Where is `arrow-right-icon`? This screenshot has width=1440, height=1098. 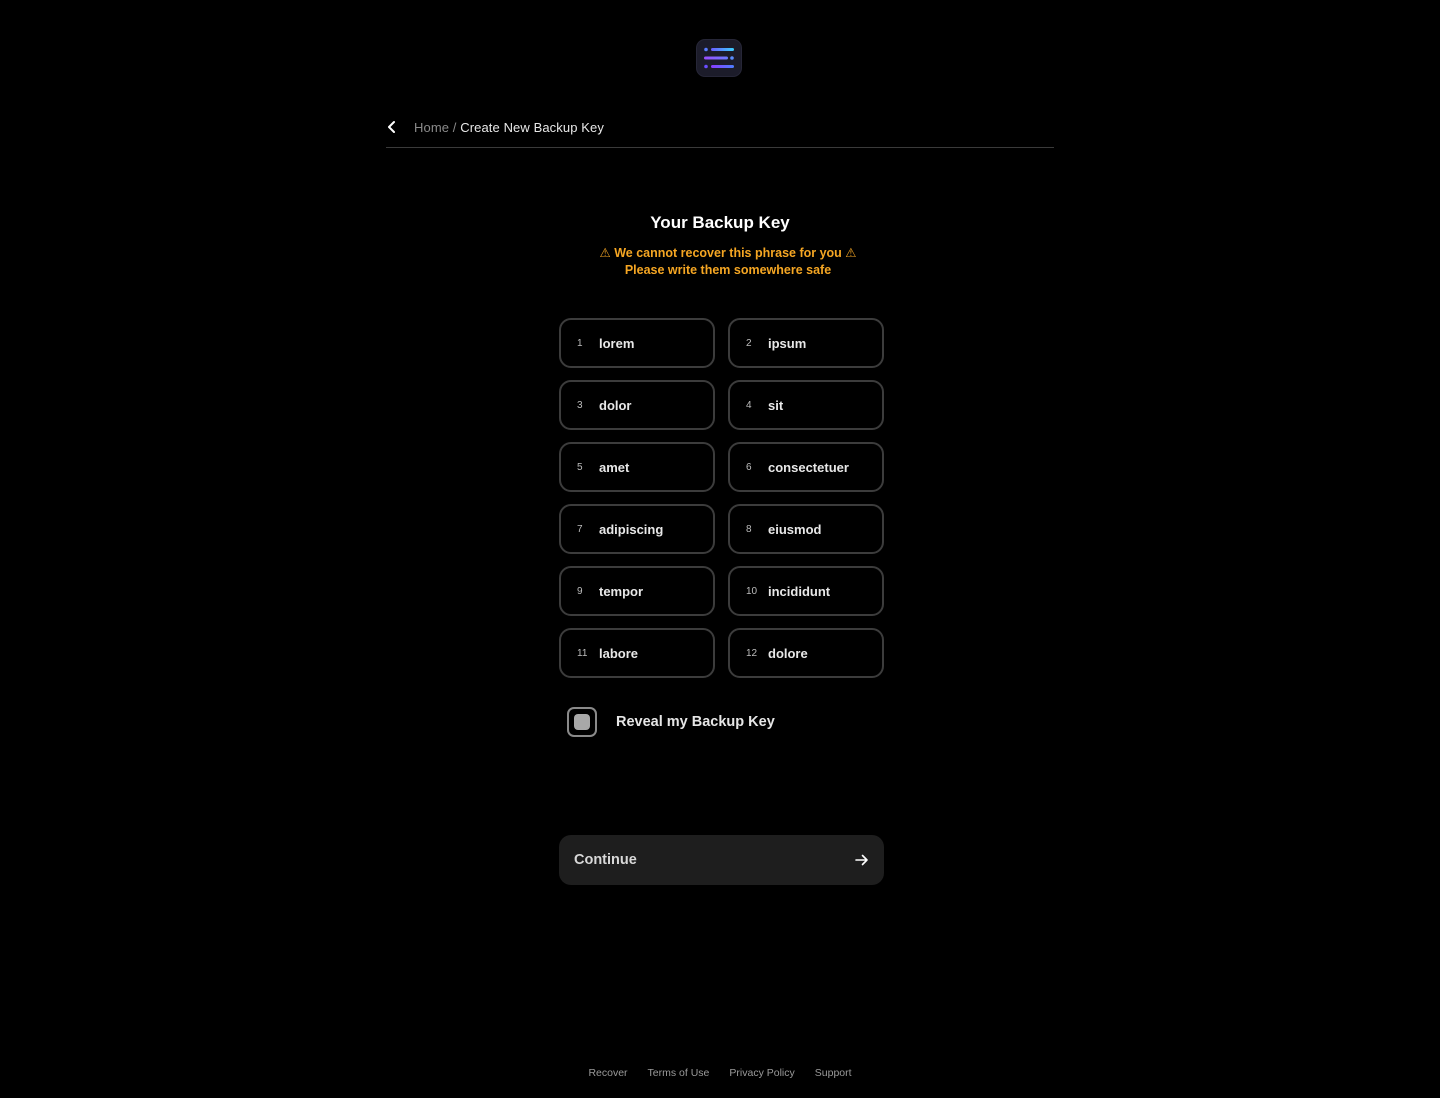
arrow-right-icon is located at coordinates (862, 860).